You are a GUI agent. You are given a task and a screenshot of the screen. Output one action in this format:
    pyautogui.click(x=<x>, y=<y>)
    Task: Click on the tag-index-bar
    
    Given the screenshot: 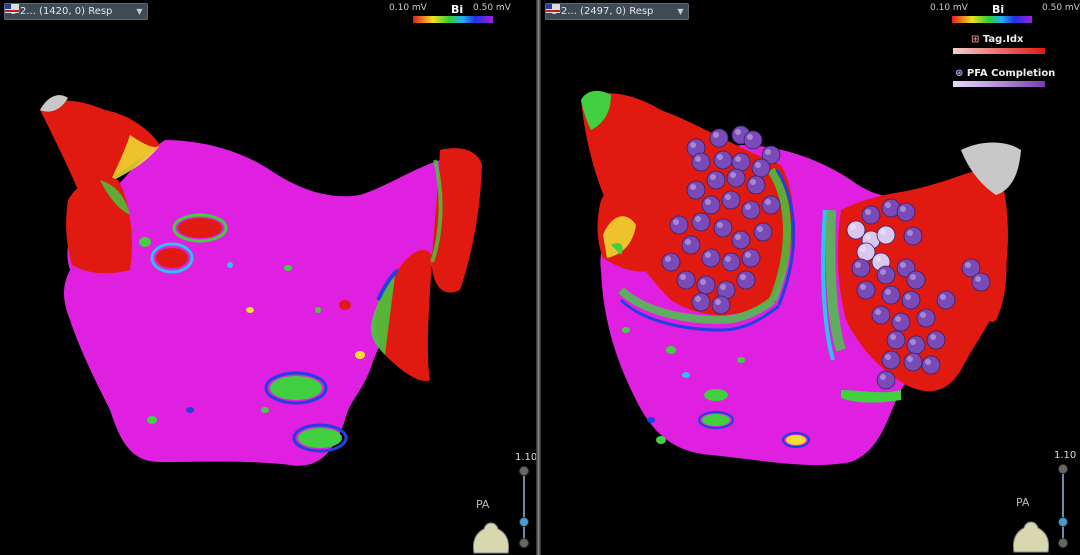 What is the action you would take?
    pyautogui.click(x=999, y=51)
    